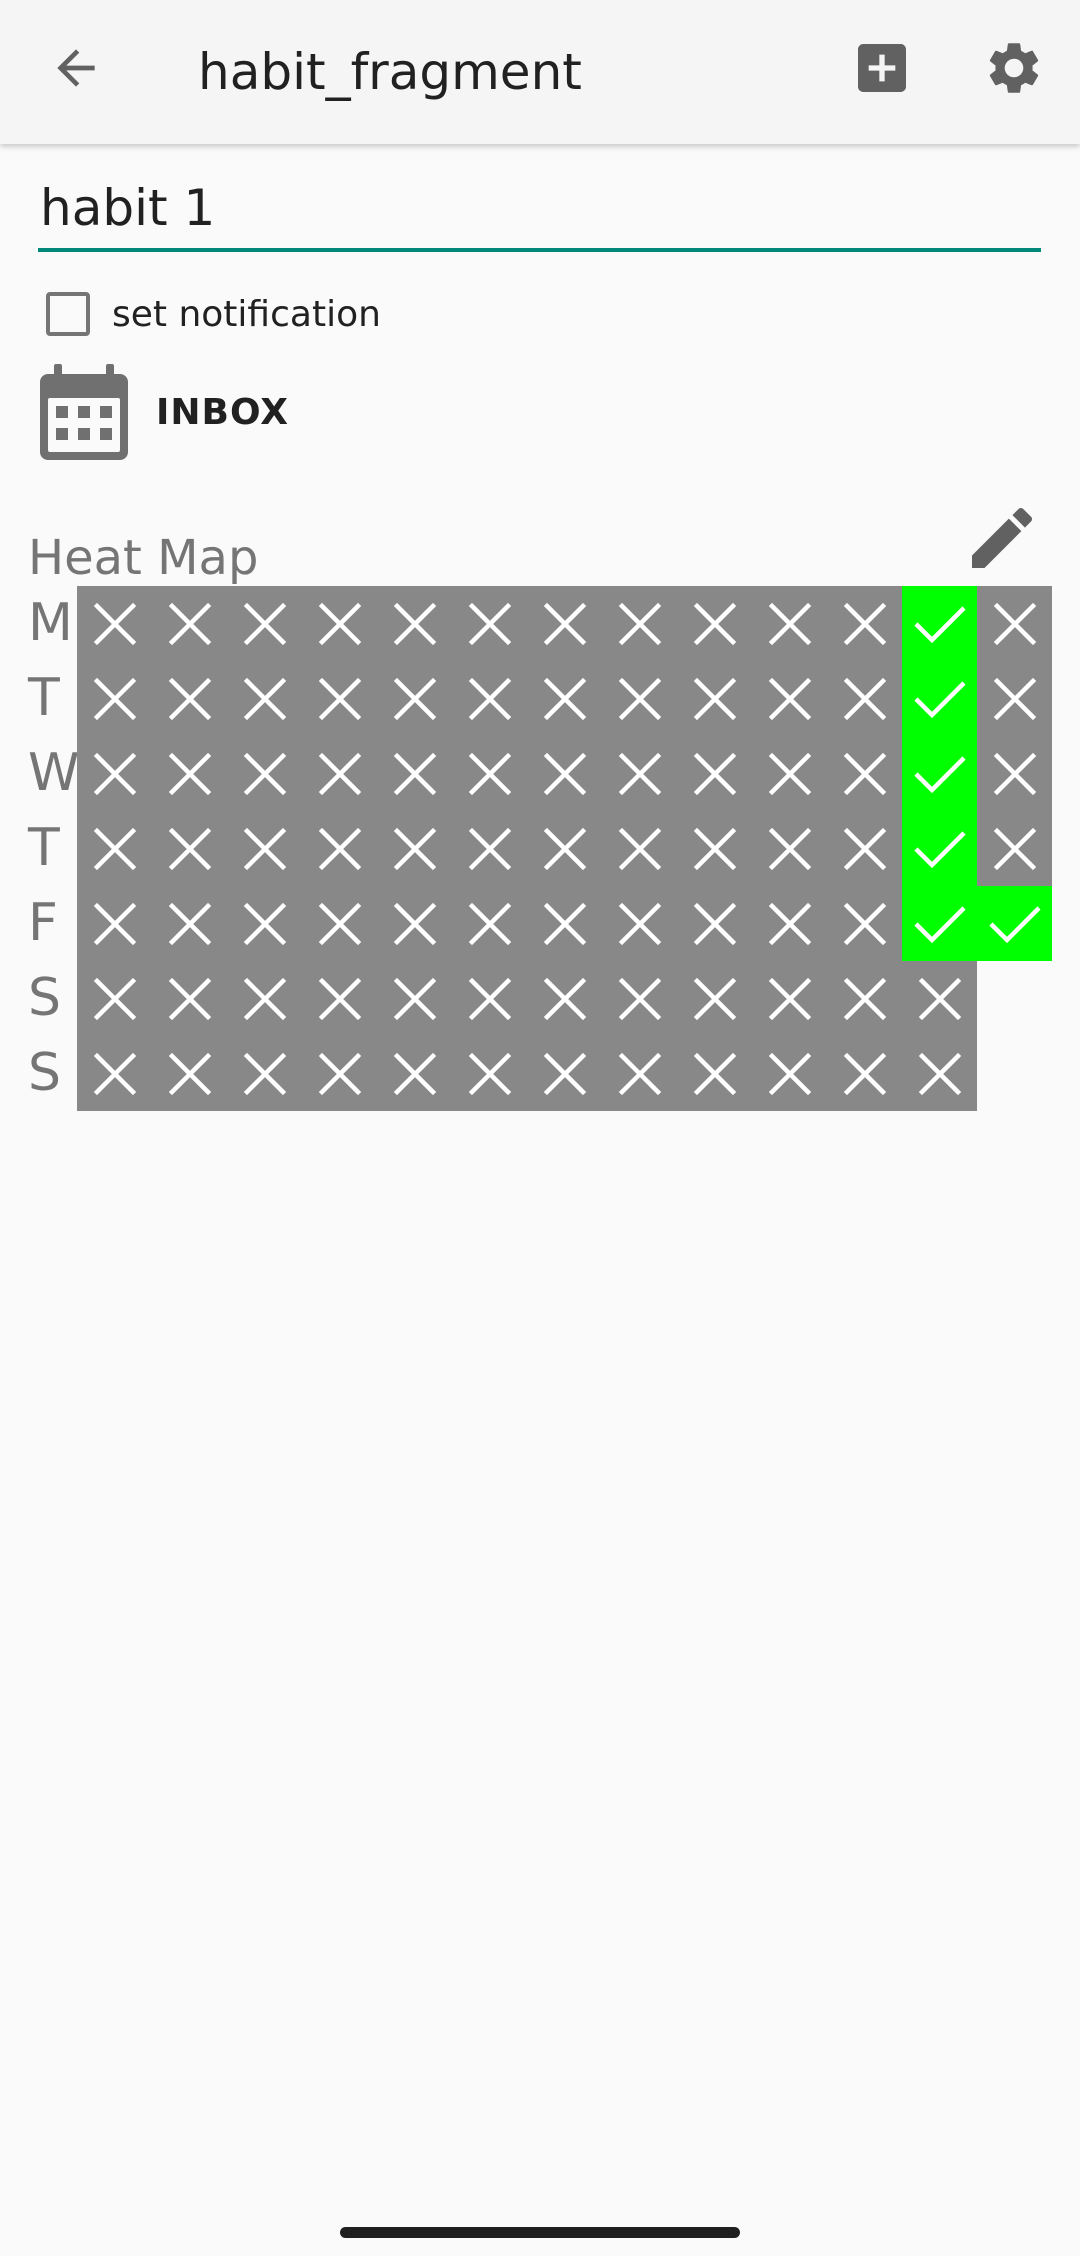 The image size is (1080, 2256). What do you see at coordinates (68, 314) in the screenshot?
I see `notification-checkbox` at bounding box center [68, 314].